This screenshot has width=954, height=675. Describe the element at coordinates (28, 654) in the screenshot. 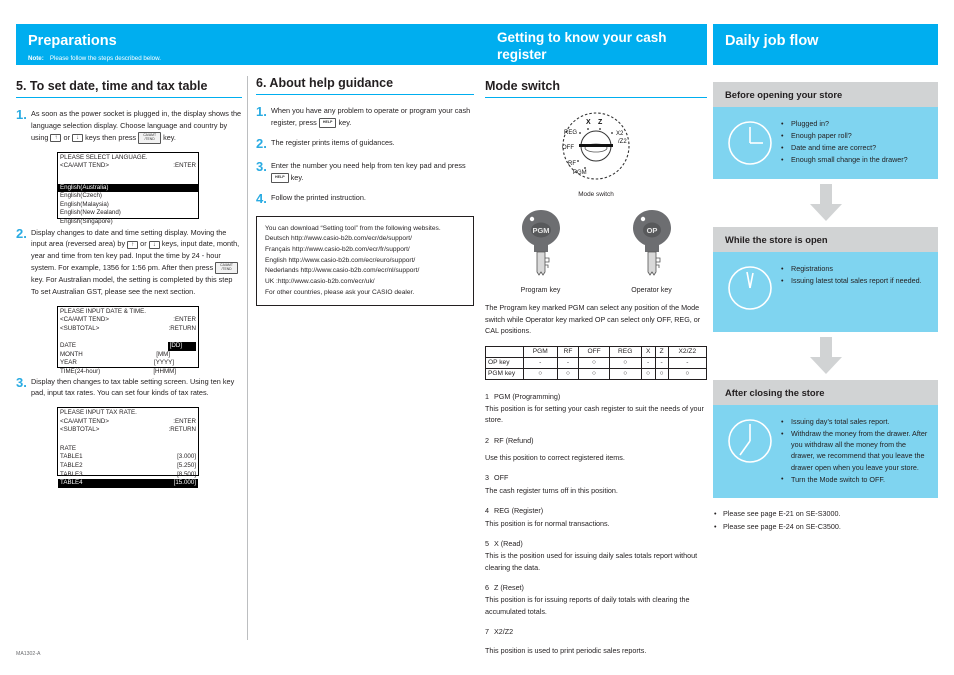

I see `footer-code: MA1302-A` at that location.